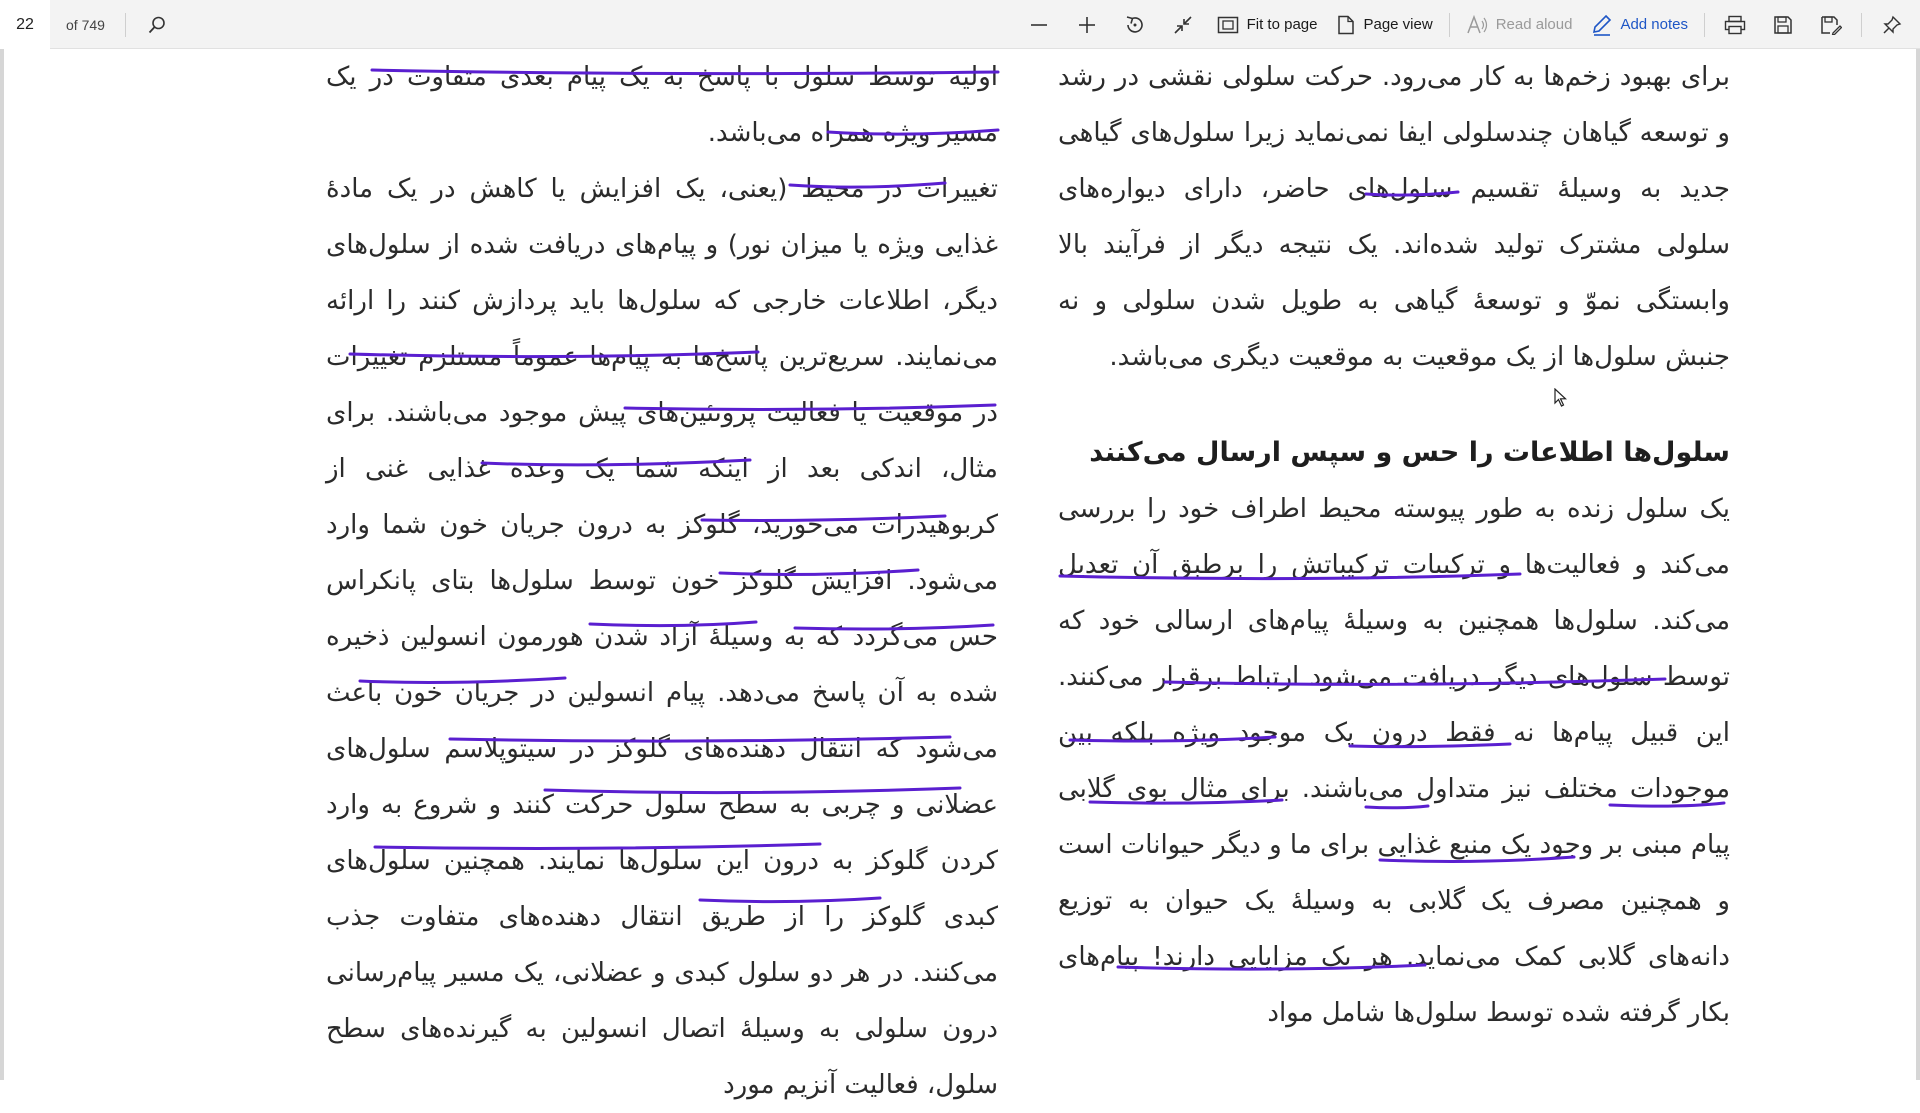 The image size is (1920, 1113). Describe the element at coordinates (1918, 564) in the screenshot. I see `scroll-edge-right` at that location.